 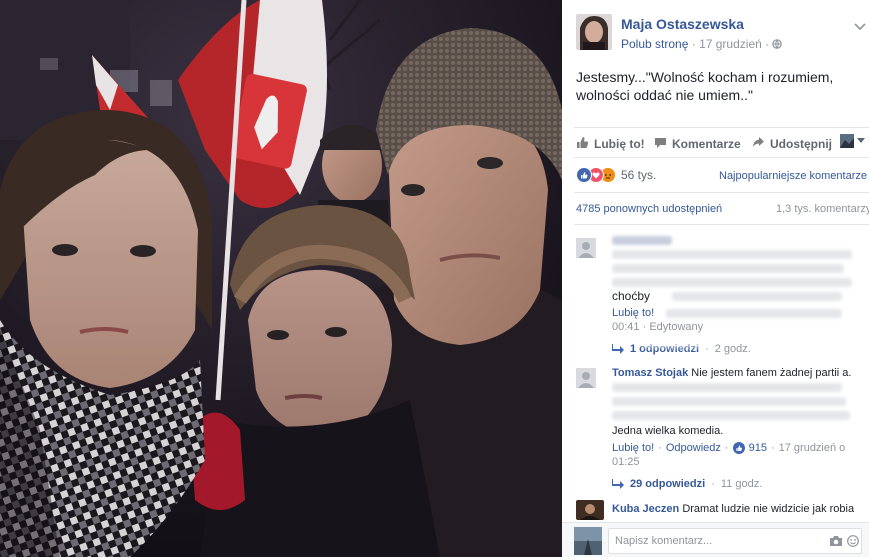 What do you see at coordinates (626, 327) in the screenshot?
I see `comment-time: 00:41` at bounding box center [626, 327].